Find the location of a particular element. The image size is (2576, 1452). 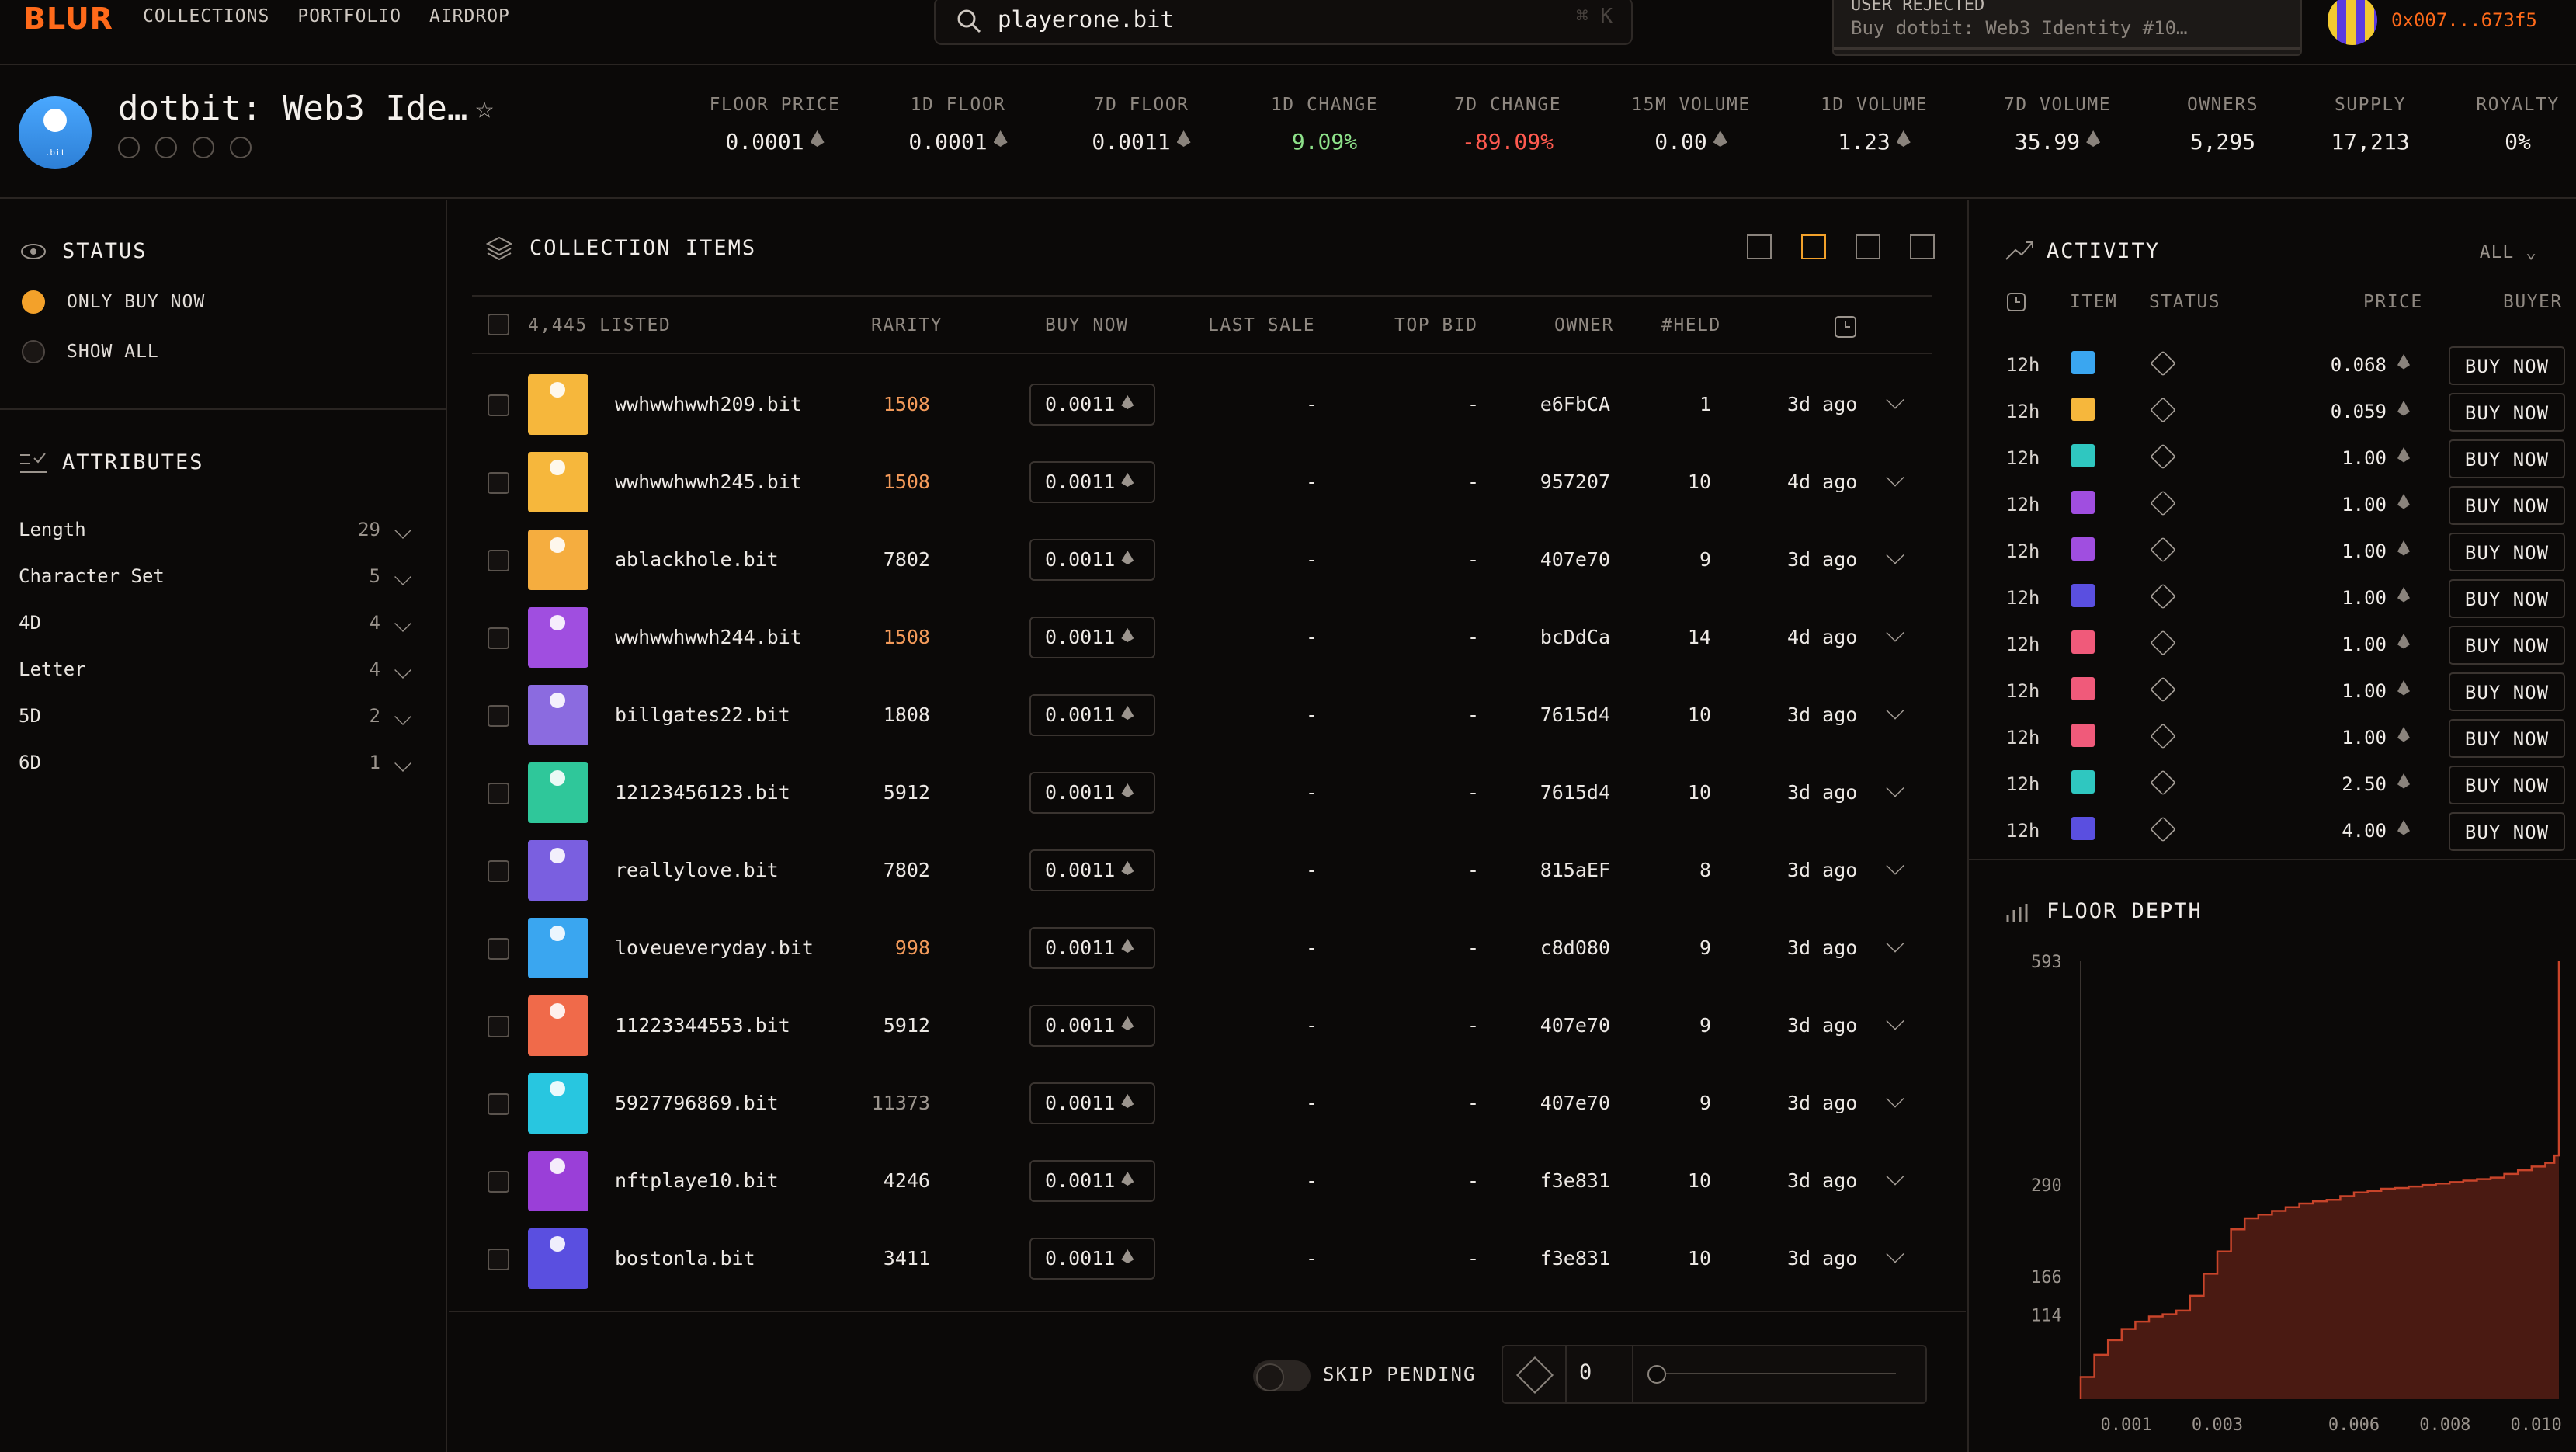

detailed-list-view-icon is located at coordinates (1813, 246).